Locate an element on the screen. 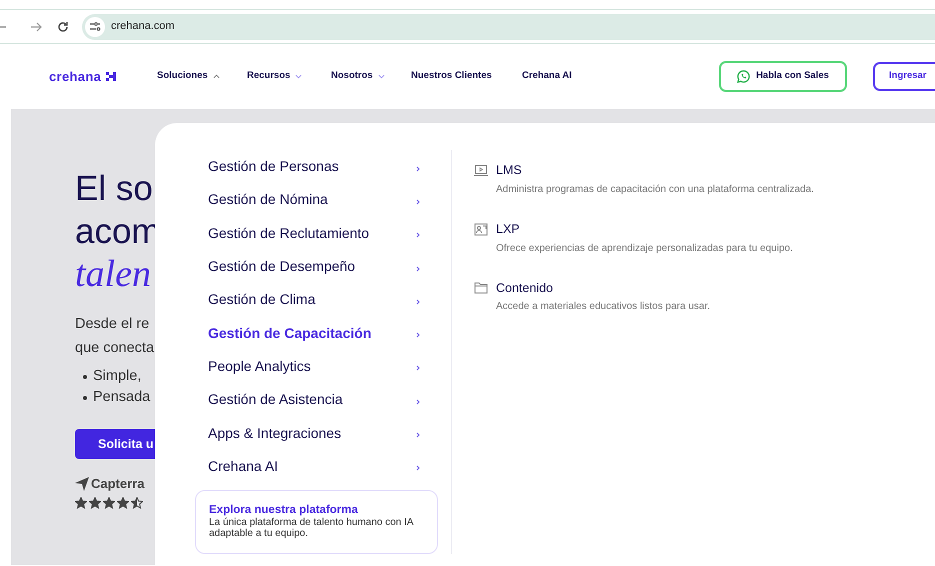 The height and width of the screenshot is (566, 935). menu-item: Crehana AI is located at coordinates (320, 466).